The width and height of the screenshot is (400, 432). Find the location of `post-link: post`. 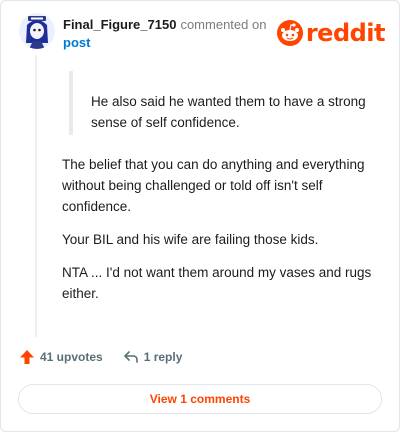

post-link: post is located at coordinates (164, 43).